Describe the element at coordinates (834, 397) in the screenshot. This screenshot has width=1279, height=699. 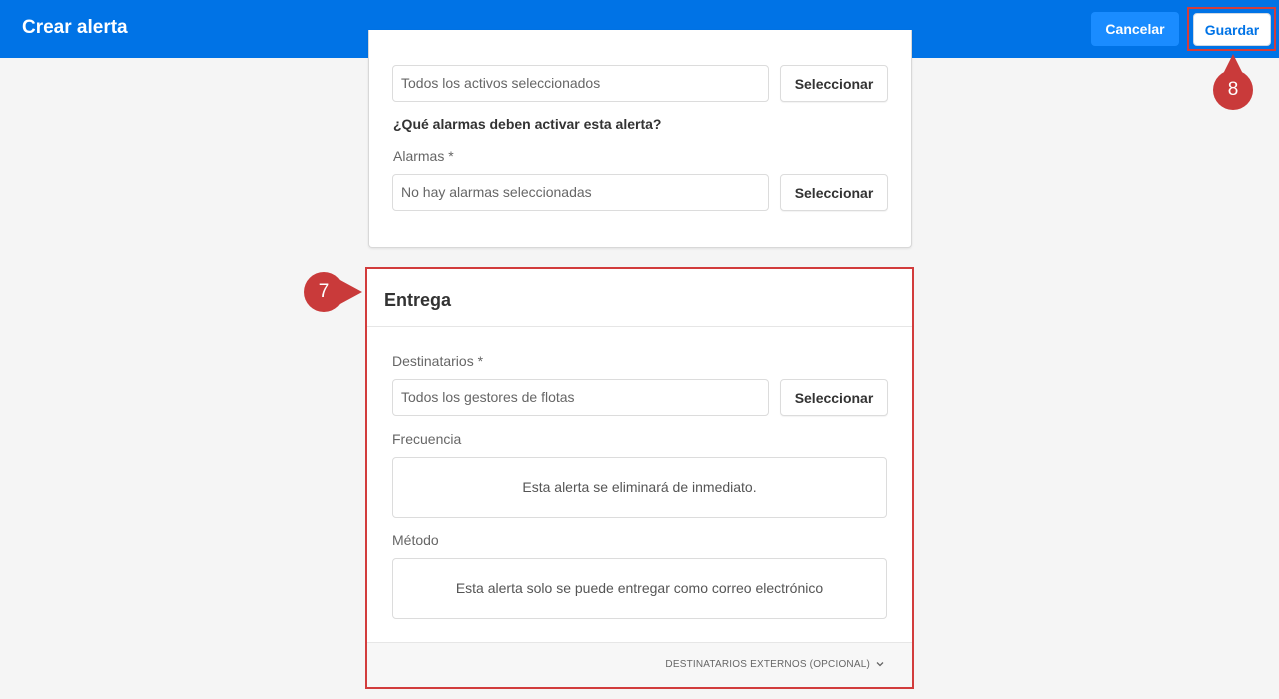
I see `recipients-select-button: Seleccionar` at that location.